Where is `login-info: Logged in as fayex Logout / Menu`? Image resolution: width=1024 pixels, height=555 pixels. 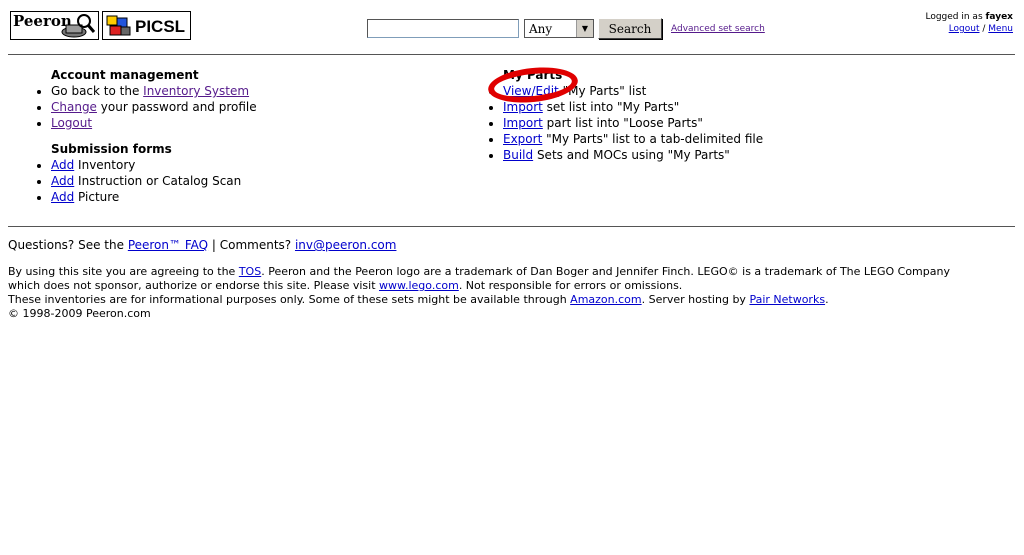 login-info: Logged in as fayex Logout / Menu is located at coordinates (969, 23).